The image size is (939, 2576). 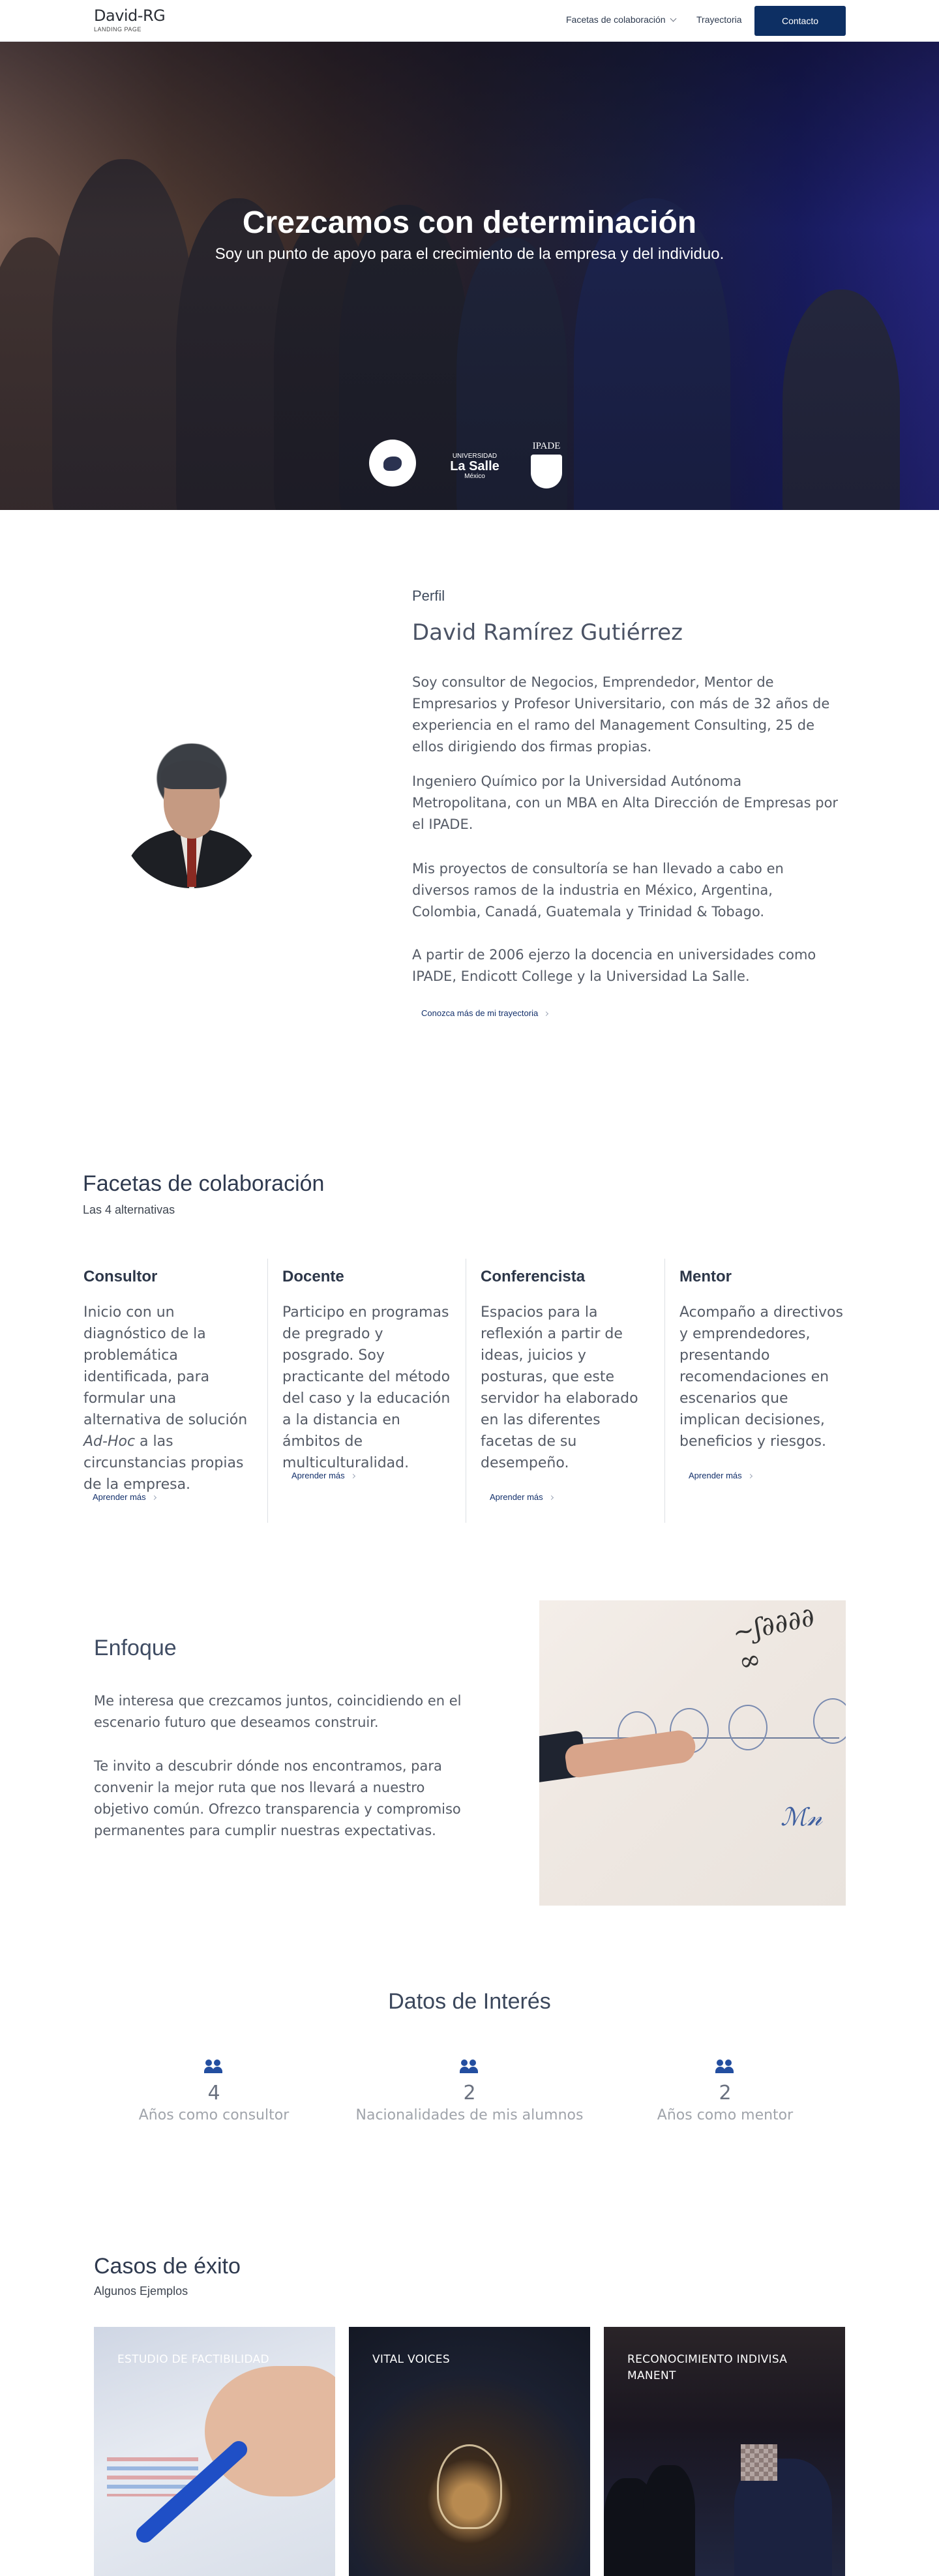 I want to click on trayectoria-link: Conozca más de mi trayectoria, so click(x=485, y=1013).